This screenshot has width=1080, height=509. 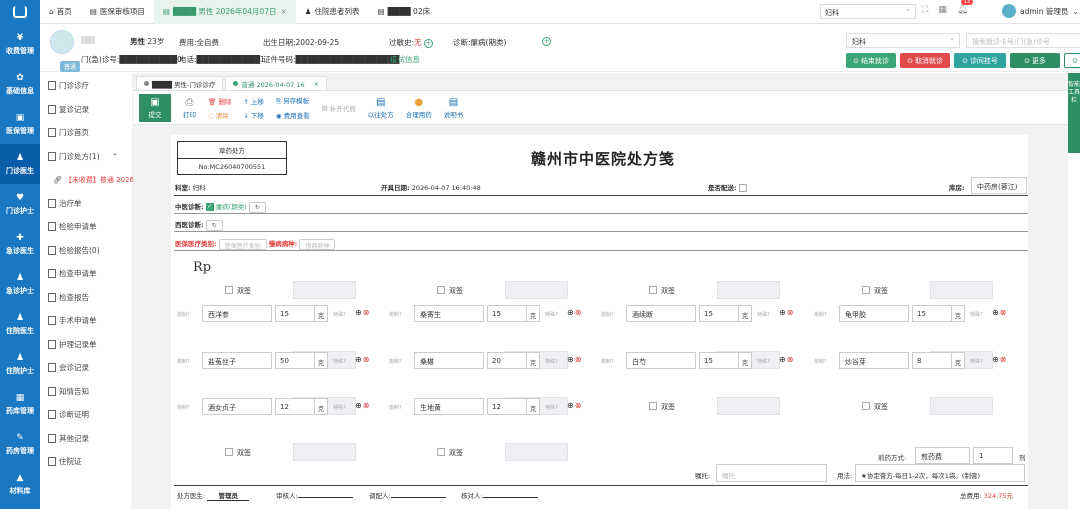 What do you see at coordinates (86, 392) in the screenshot?
I see `sidebar-item-13: 知情告知` at bounding box center [86, 392].